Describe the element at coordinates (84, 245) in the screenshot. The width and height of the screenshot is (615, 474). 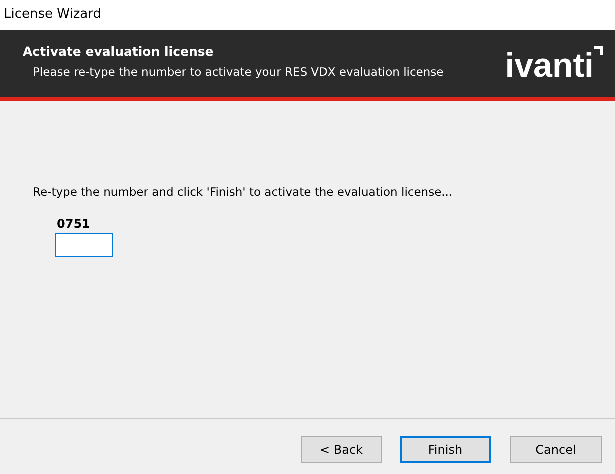
I see `number-input-field` at that location.